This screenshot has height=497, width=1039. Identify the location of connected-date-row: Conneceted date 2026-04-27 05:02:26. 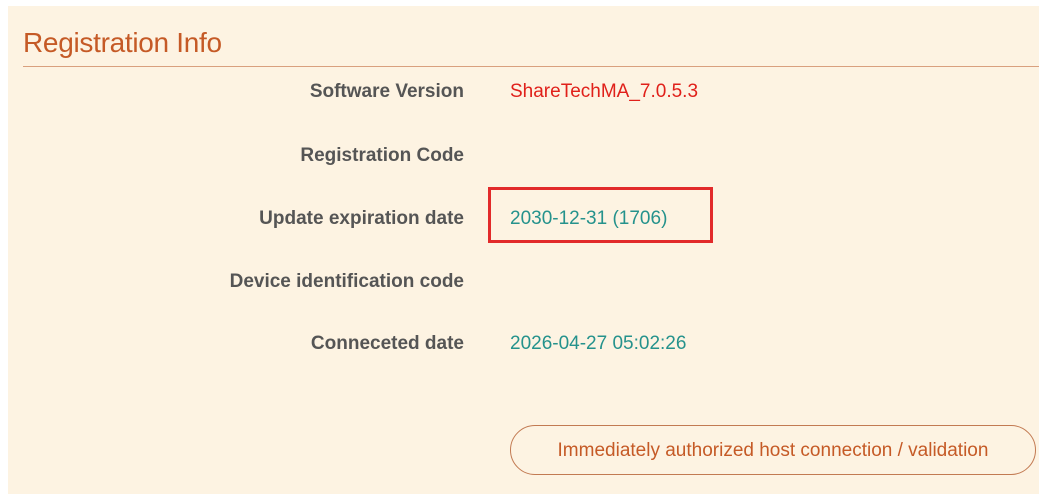
(523, 344).